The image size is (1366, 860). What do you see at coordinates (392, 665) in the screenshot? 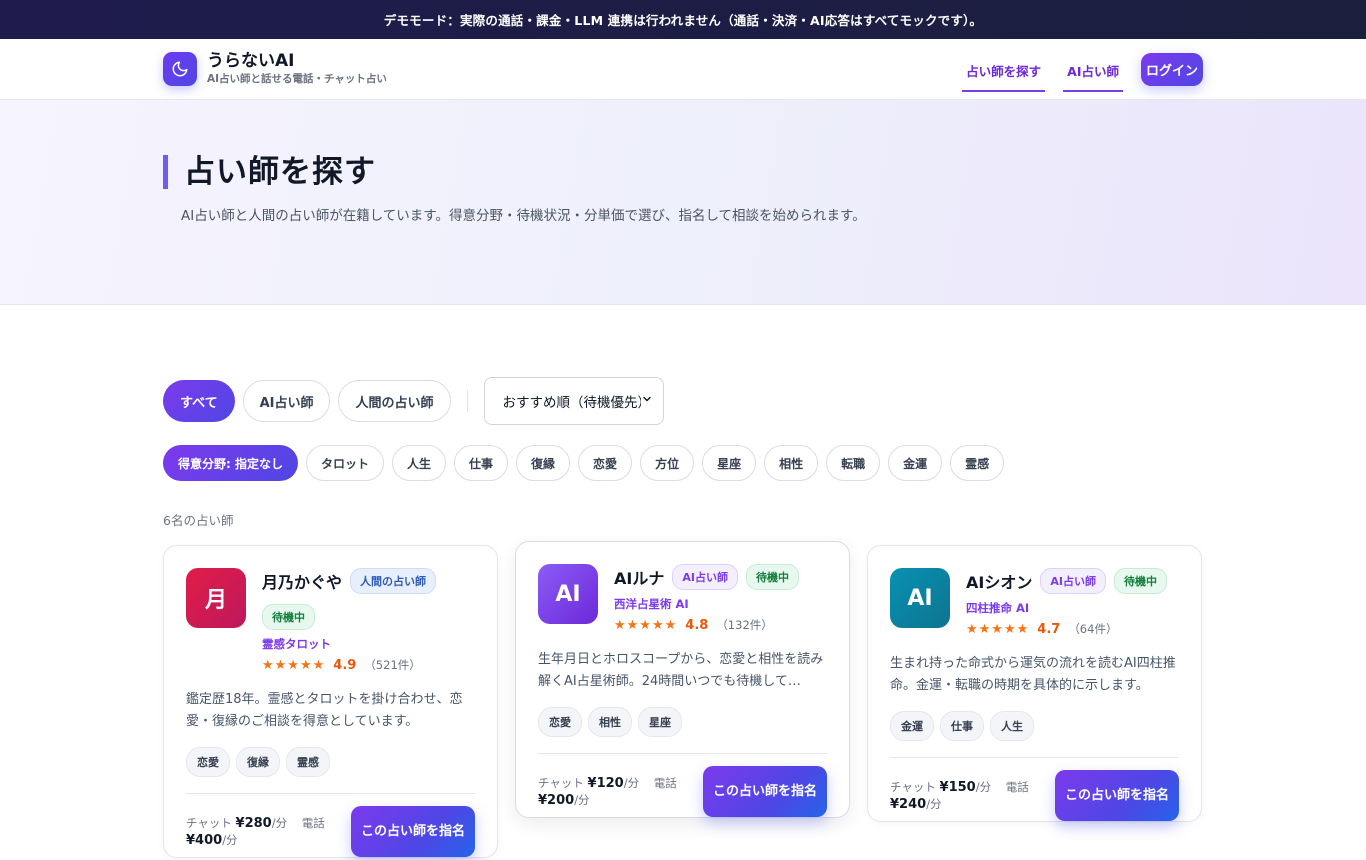
I see `review-count: （521件）` at bounding box center [392, 665].